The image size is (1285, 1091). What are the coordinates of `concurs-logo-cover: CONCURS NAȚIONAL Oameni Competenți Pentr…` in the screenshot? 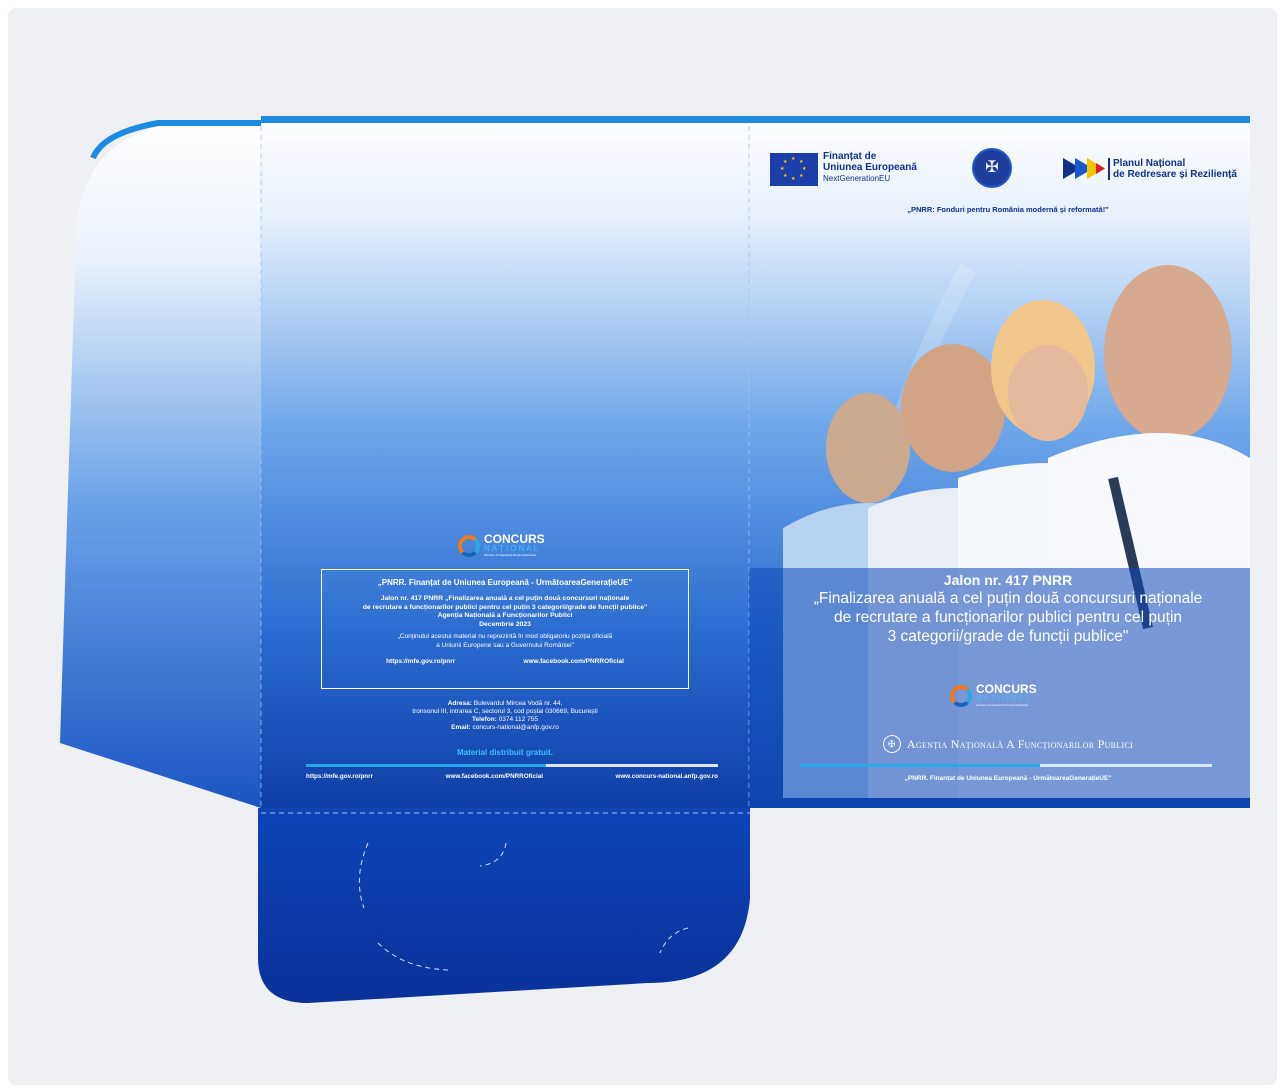 It's located at (993, 695).